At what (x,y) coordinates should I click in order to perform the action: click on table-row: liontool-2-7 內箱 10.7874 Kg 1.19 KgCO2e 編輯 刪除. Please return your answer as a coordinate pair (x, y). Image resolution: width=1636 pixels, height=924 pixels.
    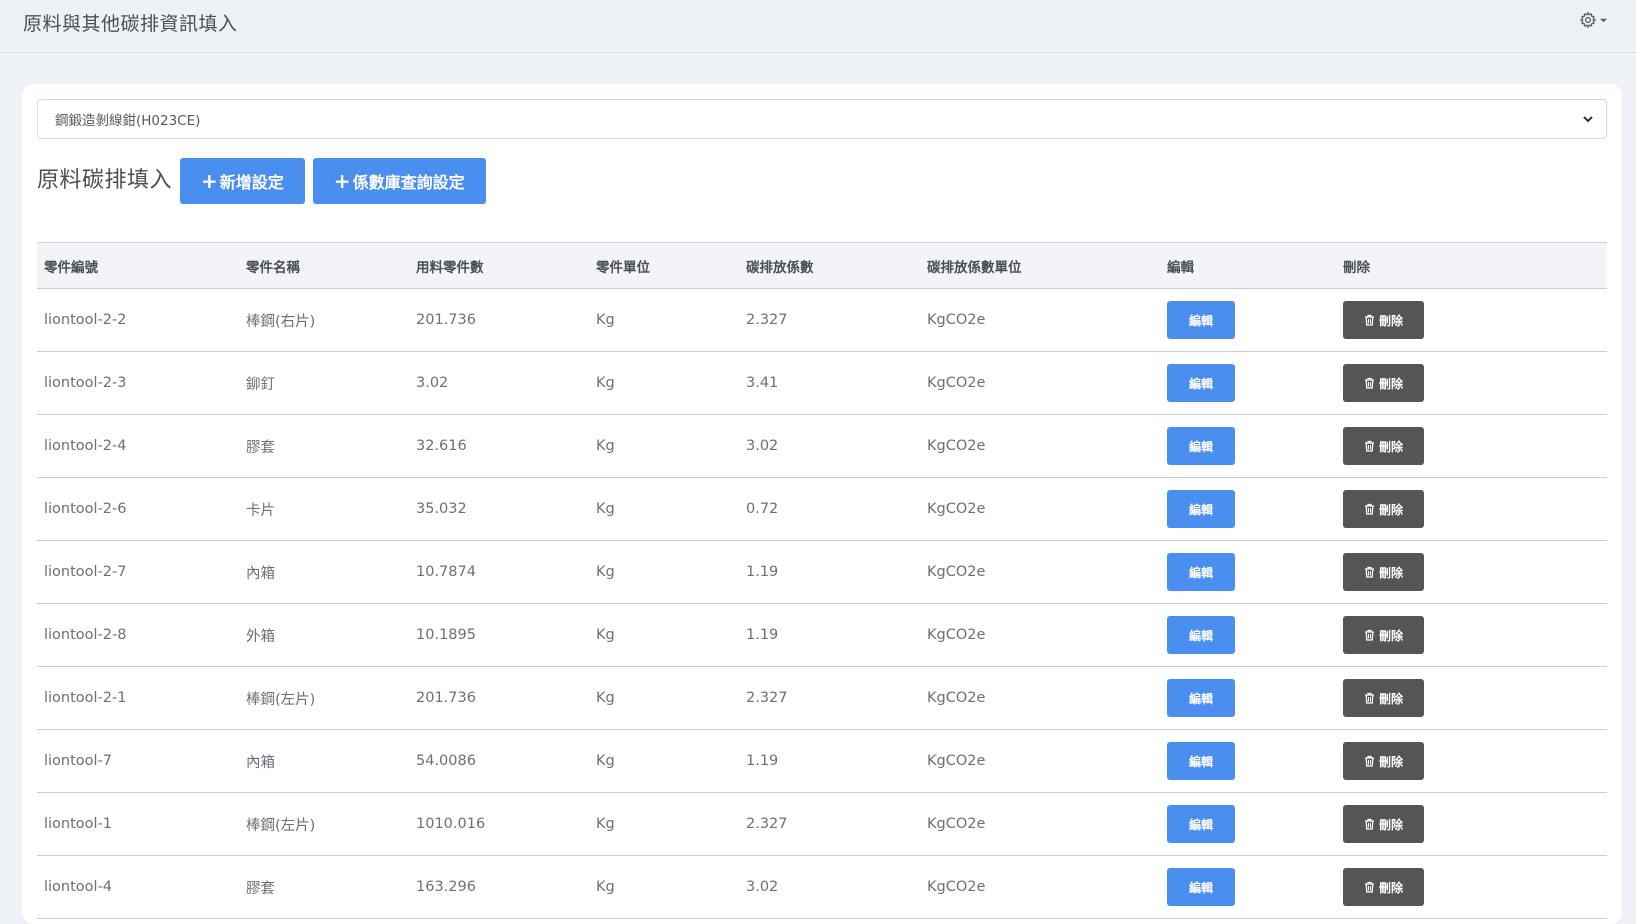
    Looking at the image, I should click on (822, 572).